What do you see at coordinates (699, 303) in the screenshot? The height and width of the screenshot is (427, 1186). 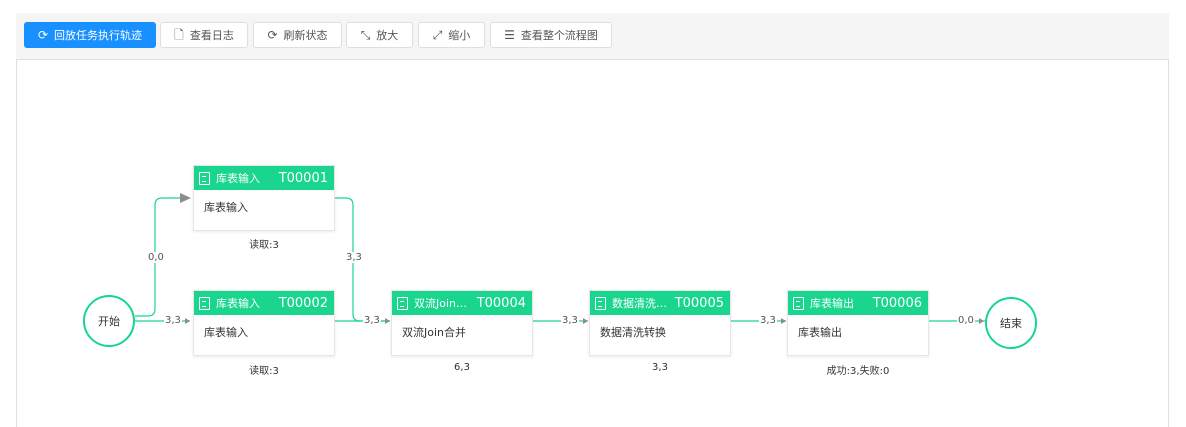 I see `task-node-code: T00005` at bounding box center [699, 303].